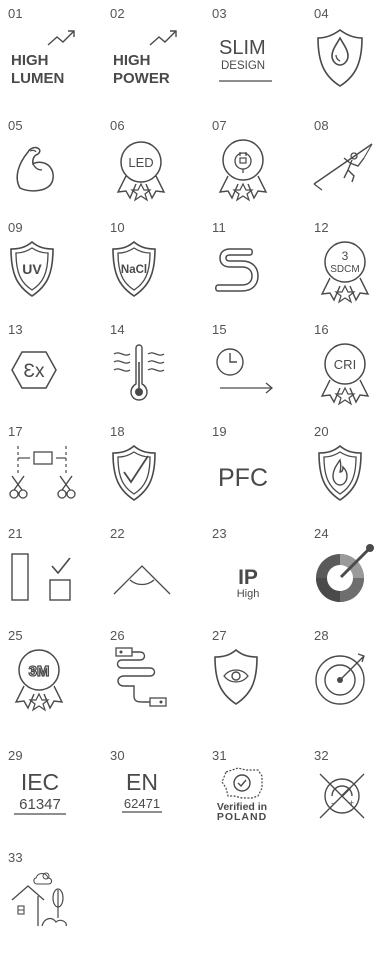 This screenshot has width=376, height=960. What do you see at coordinates (242, 817) in the screenshot?
I see `poland-text: POLAND` at bounding box center [242, 817].